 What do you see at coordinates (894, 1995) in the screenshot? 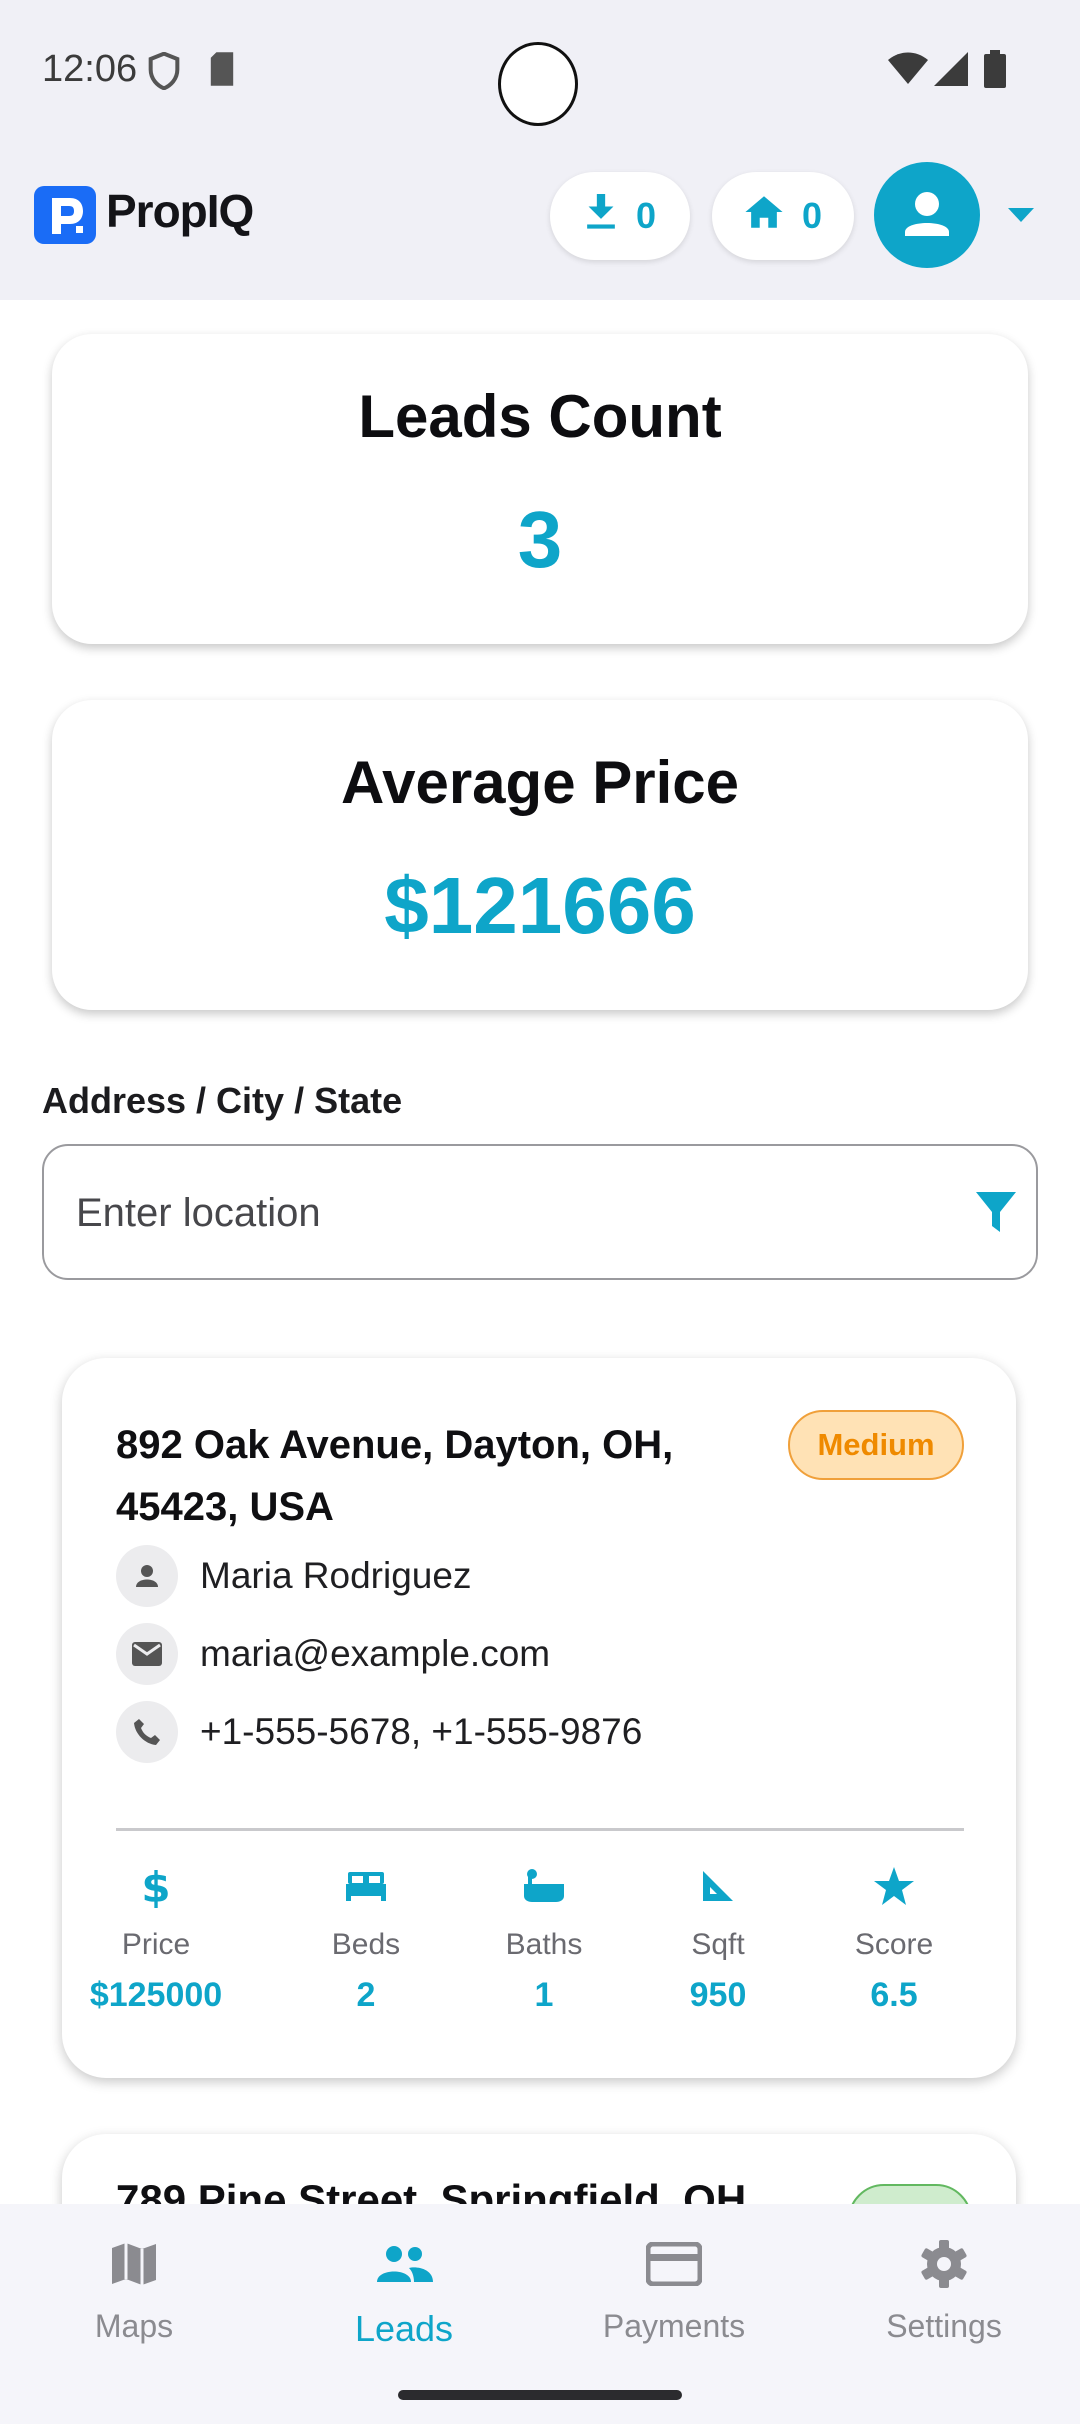
I see `score-value: 6.5` at bounding box center [894, 1995].